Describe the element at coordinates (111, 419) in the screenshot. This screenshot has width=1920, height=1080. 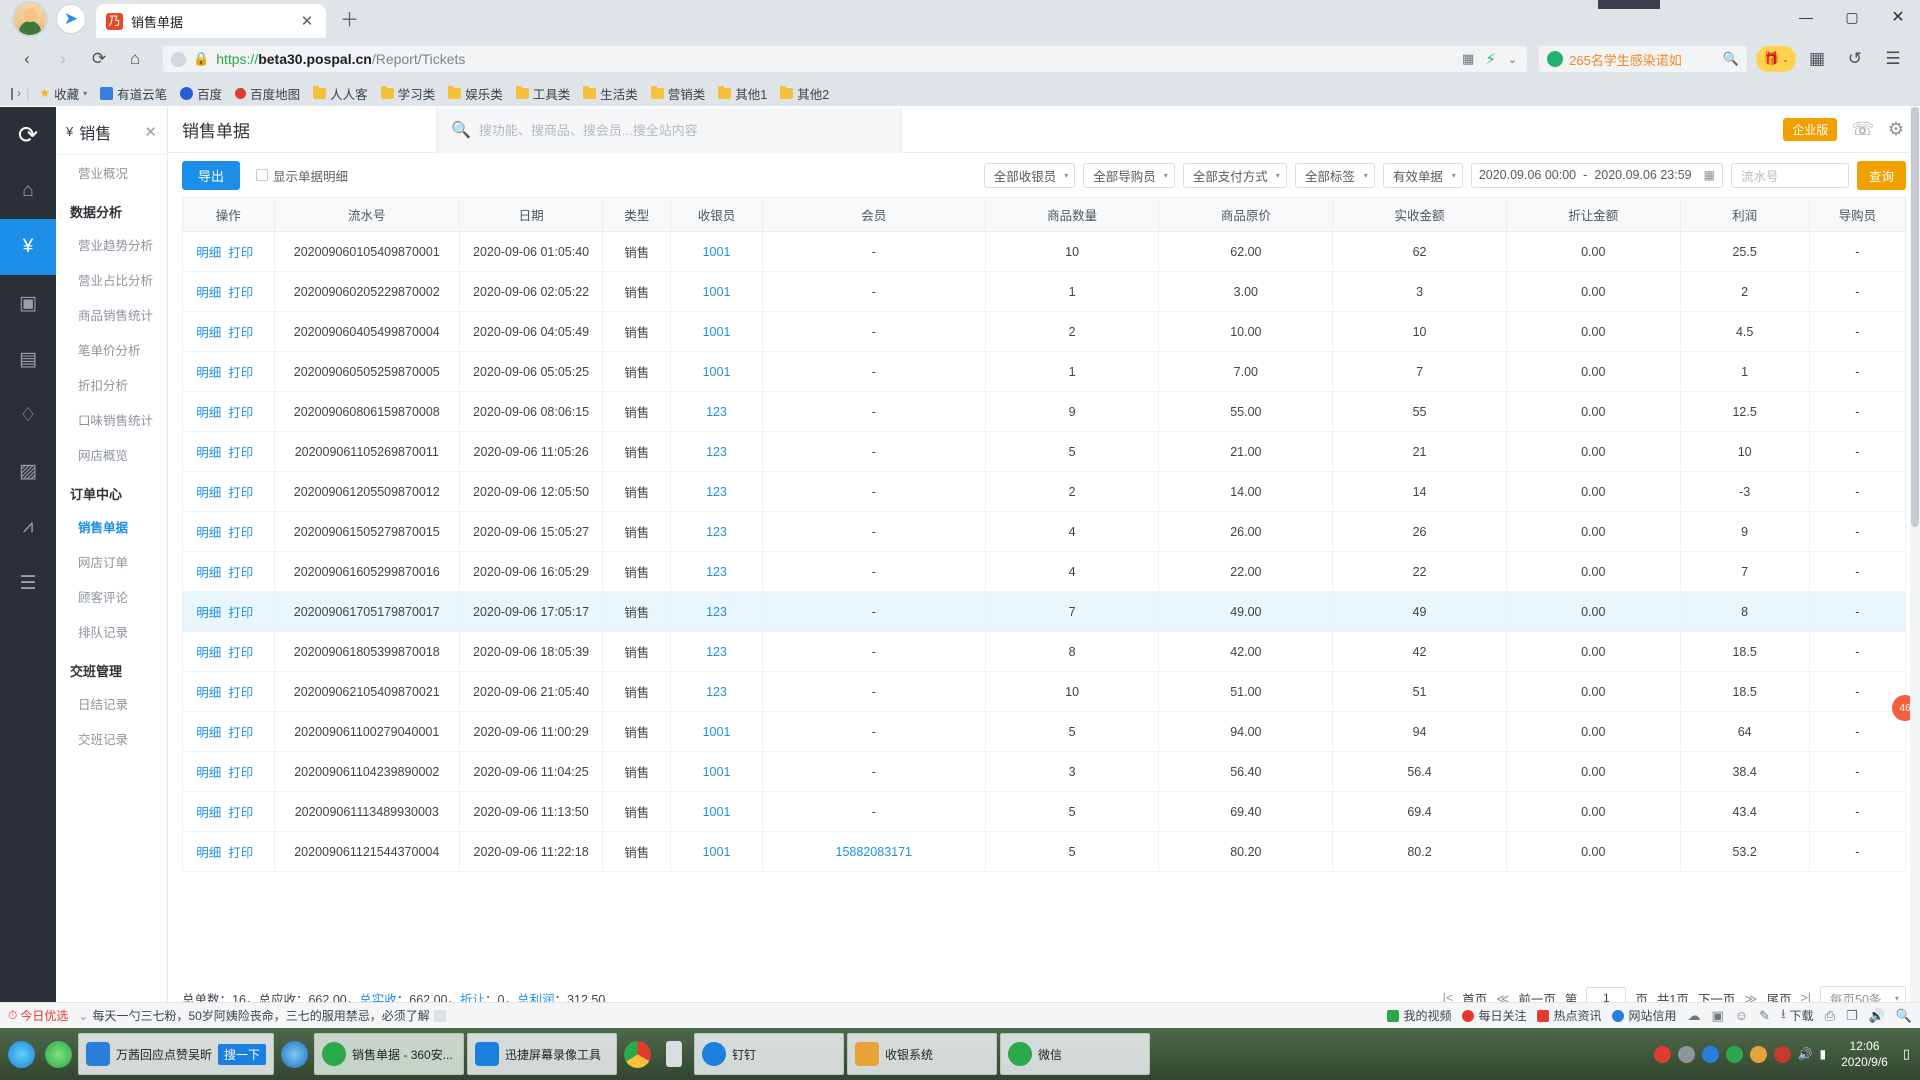
I see `sidebar-item-flavor-sales: 口味销售统计` at that location.